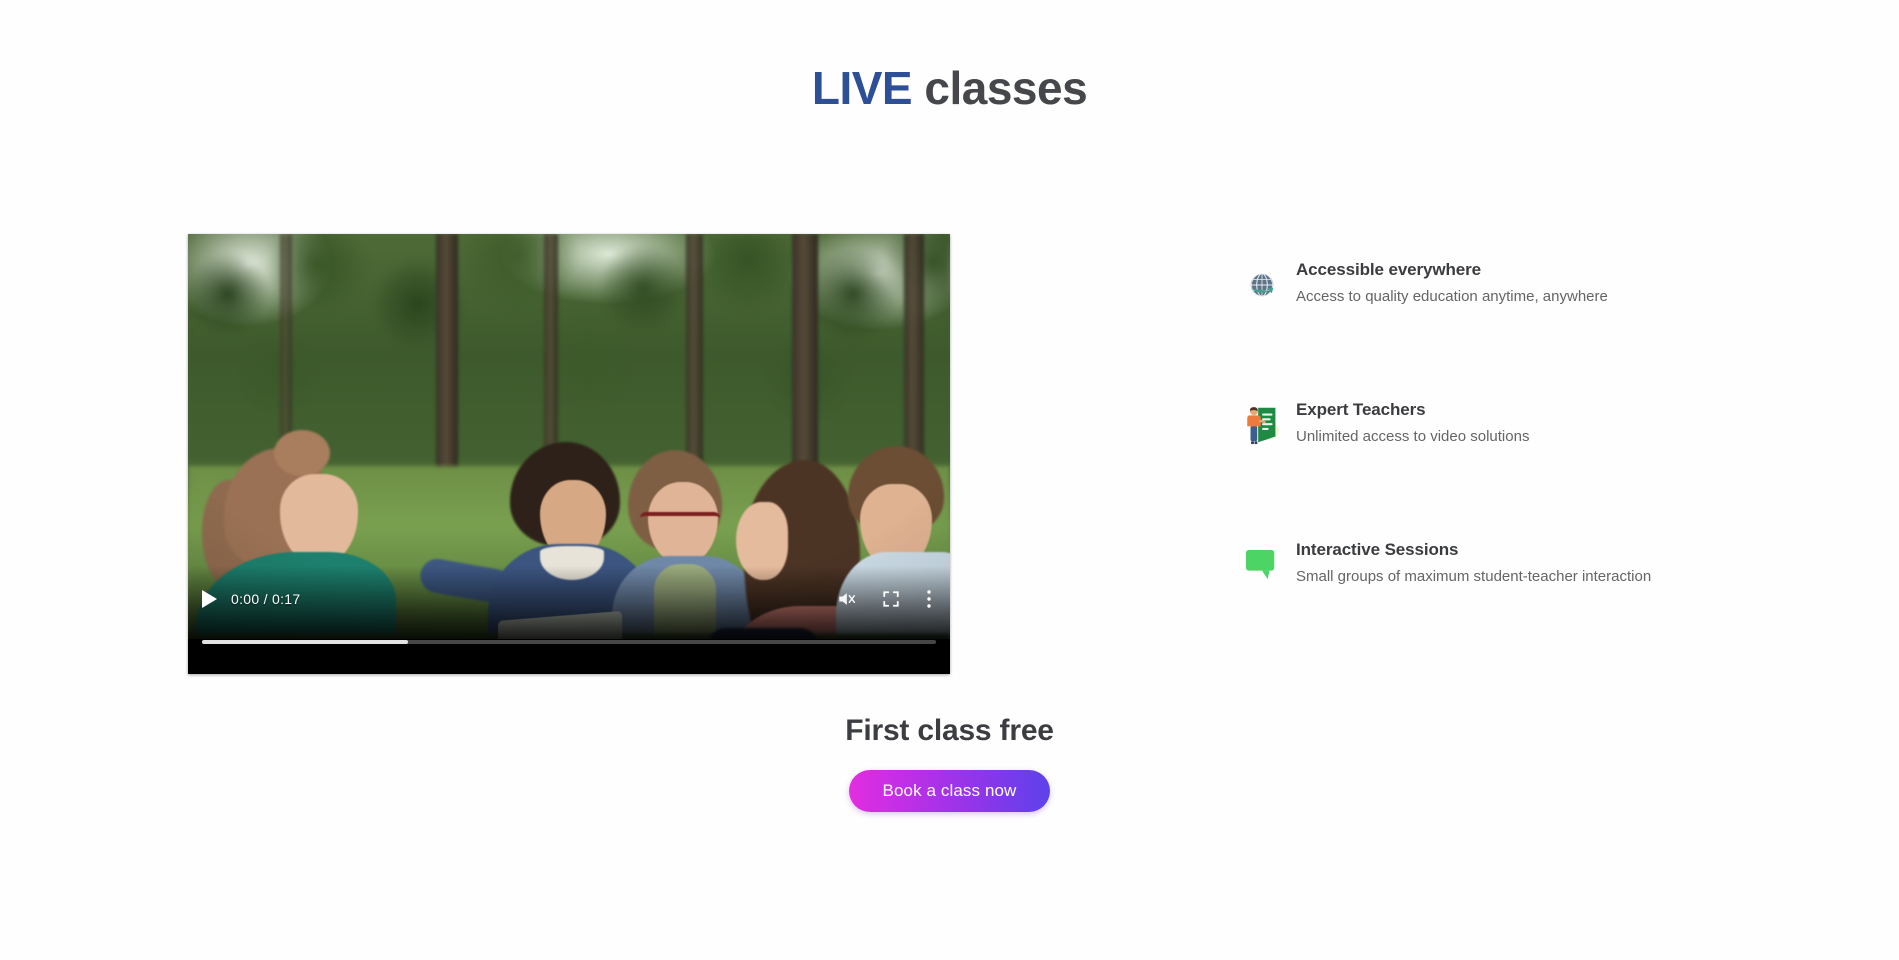 The height and width of the screenshot is (960, 1899). Describe the element at coordinates (1413, 437) in the screenshot. I see `feature-description: Unlimited access to video solutions` at that location.